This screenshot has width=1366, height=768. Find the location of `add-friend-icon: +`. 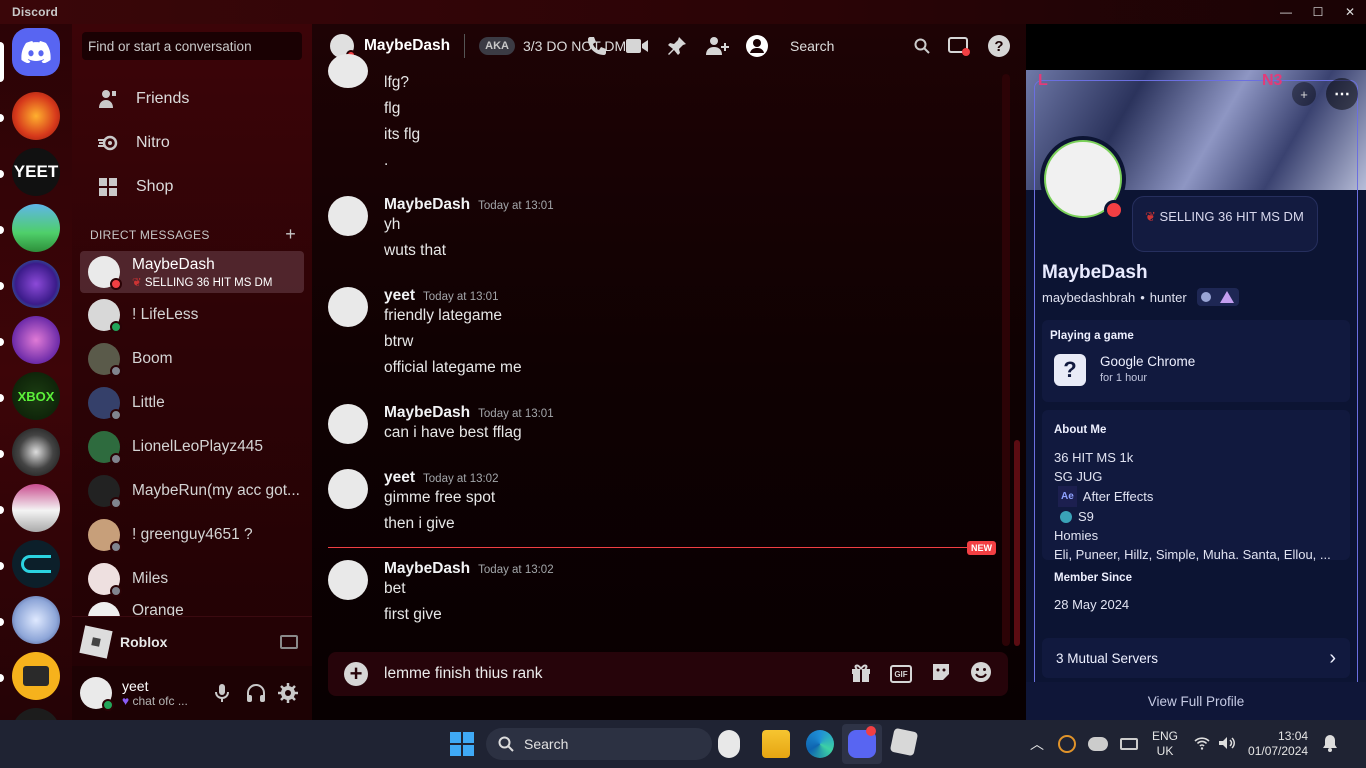

add-friend-icon: + is located at coordinates (1304, 94).